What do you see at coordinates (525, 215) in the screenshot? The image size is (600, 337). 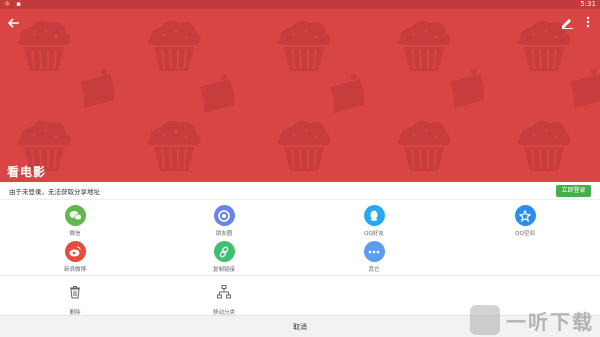 I see `qzone-star-icon` at bounding box center [525, 215].